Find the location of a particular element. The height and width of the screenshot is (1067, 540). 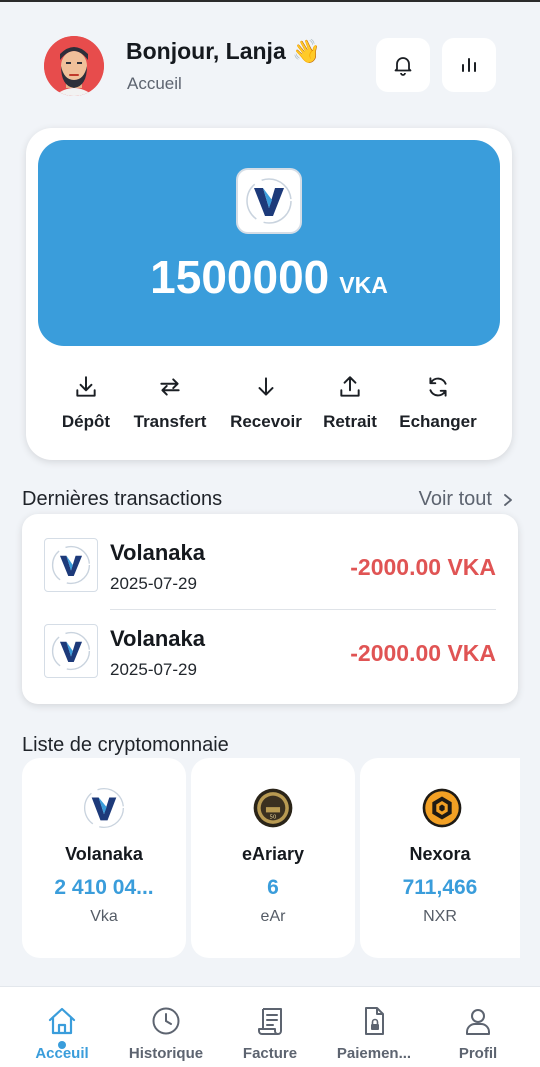

nav-invoice: Facture is located at coordinates (270, 1033).